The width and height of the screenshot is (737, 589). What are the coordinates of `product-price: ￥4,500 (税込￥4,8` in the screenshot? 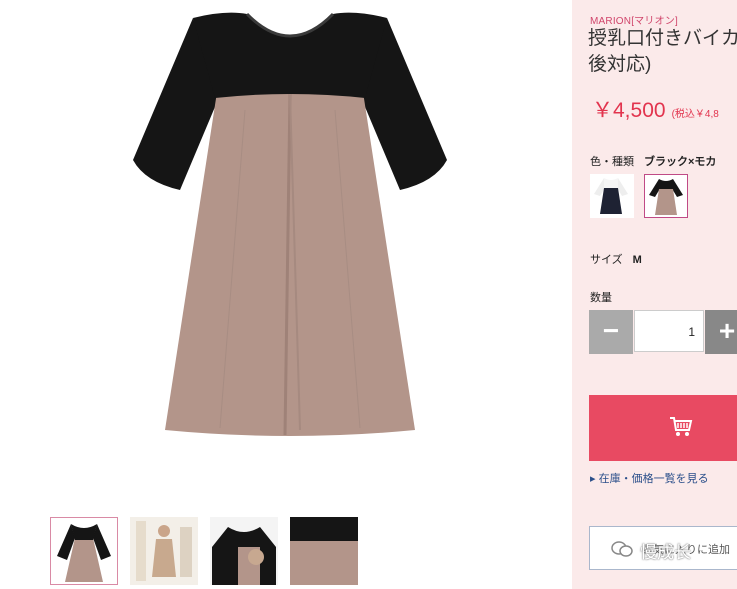 It's located at (655, 109).